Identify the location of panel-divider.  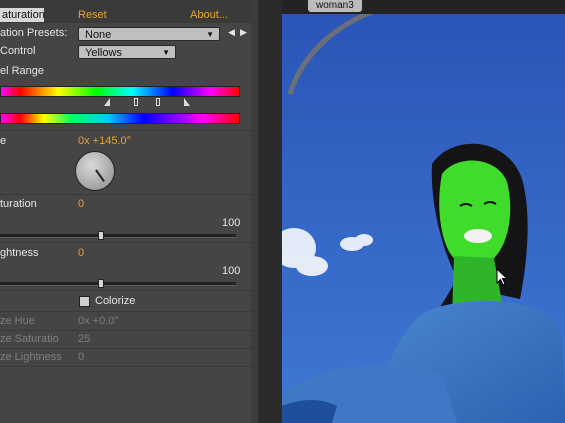
(270, 211).